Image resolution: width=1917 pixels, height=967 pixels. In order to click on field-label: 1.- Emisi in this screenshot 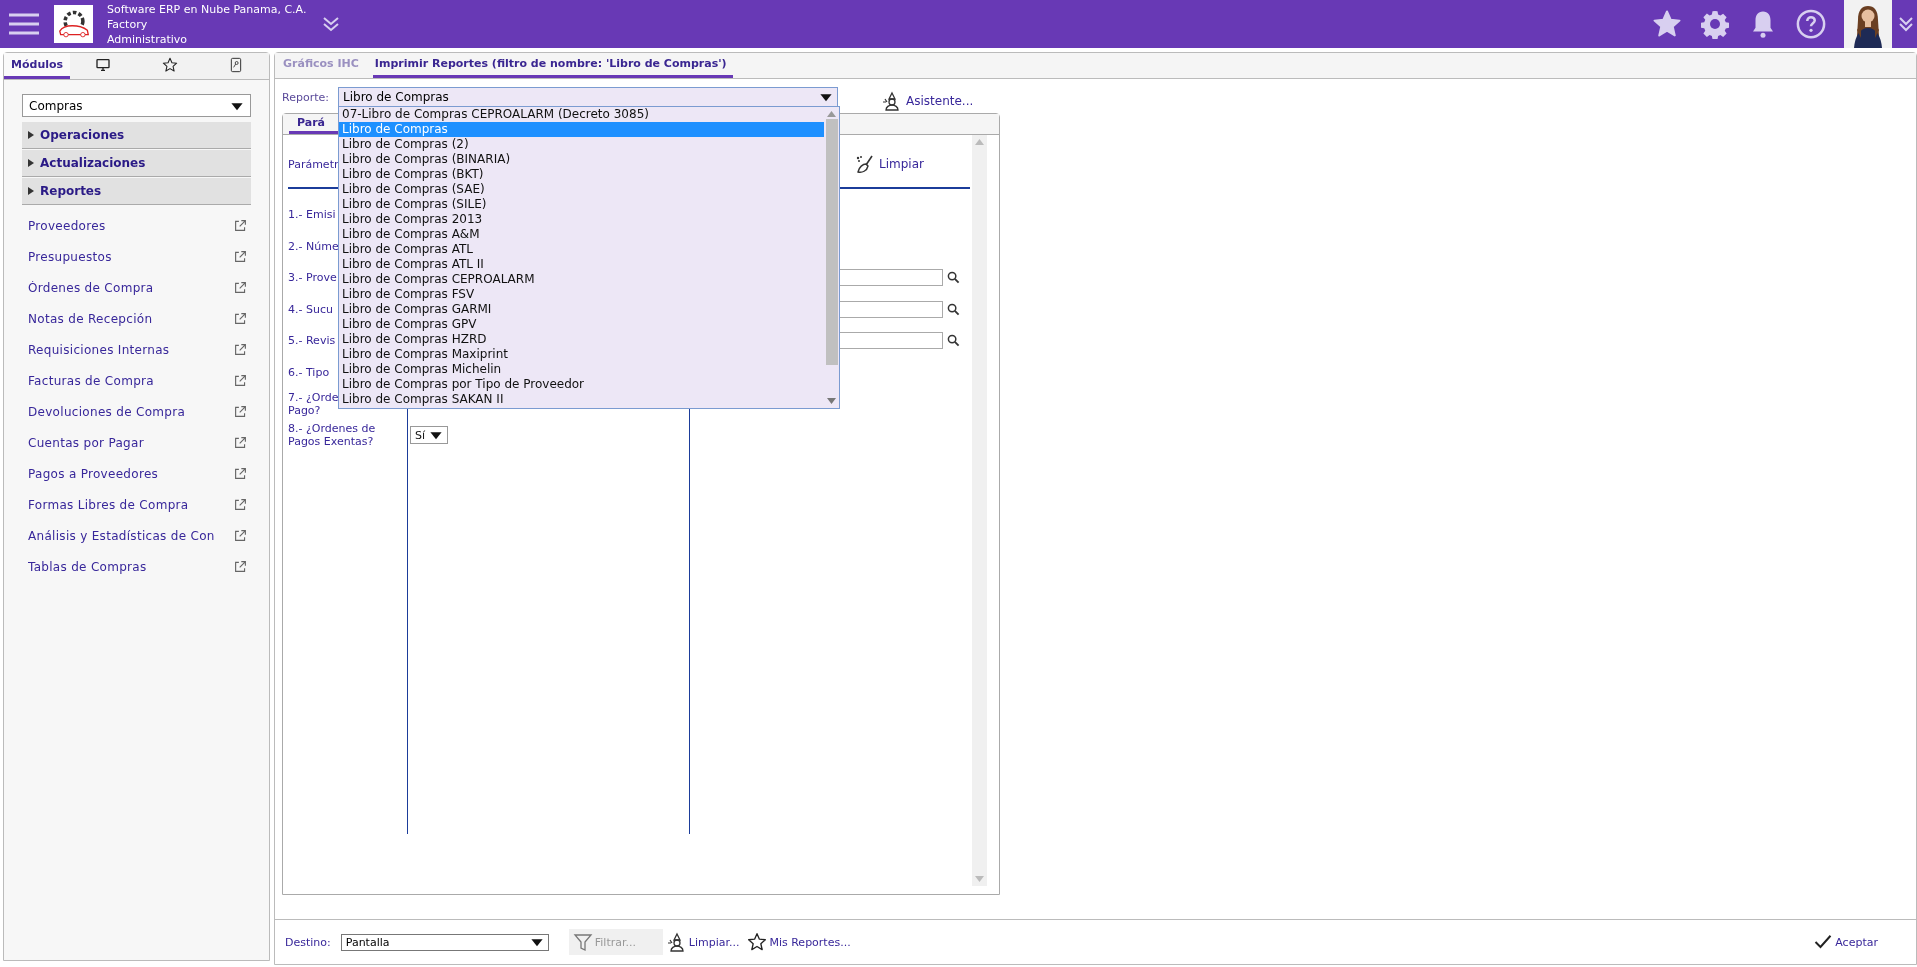, I will do `click(312, 215)`.